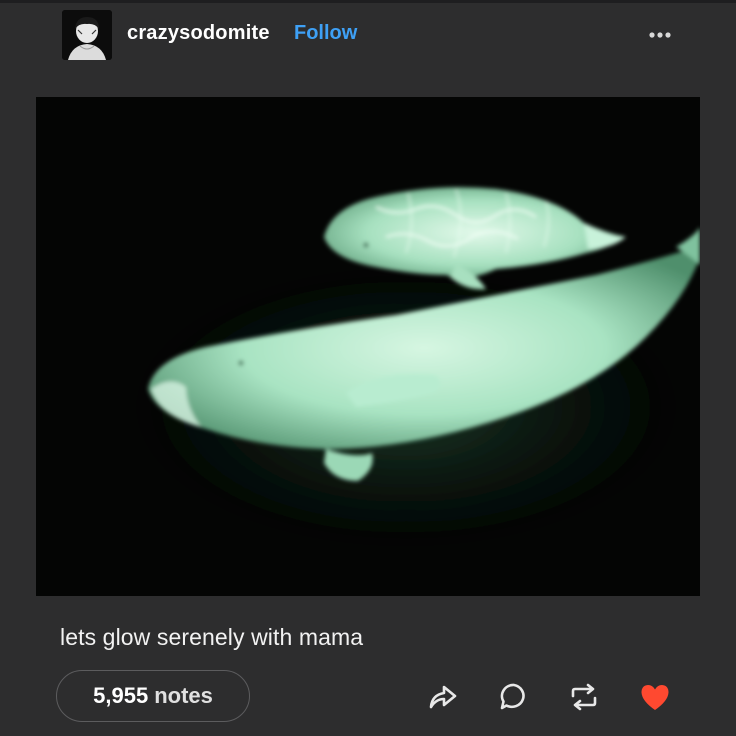  Describe the element at coordinates (212, 637) in the screenshot. I see `post-caption: lets glow serenely with mama` at that location.